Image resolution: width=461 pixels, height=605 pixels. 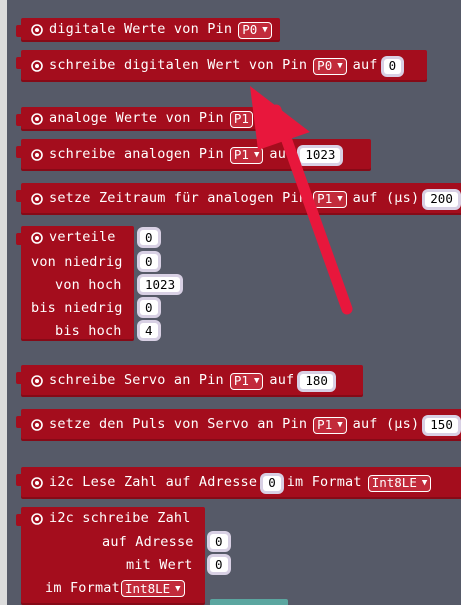 I want to click on block-label: schreibe digitalen Wert von Pin, so click(x=178, y=65).